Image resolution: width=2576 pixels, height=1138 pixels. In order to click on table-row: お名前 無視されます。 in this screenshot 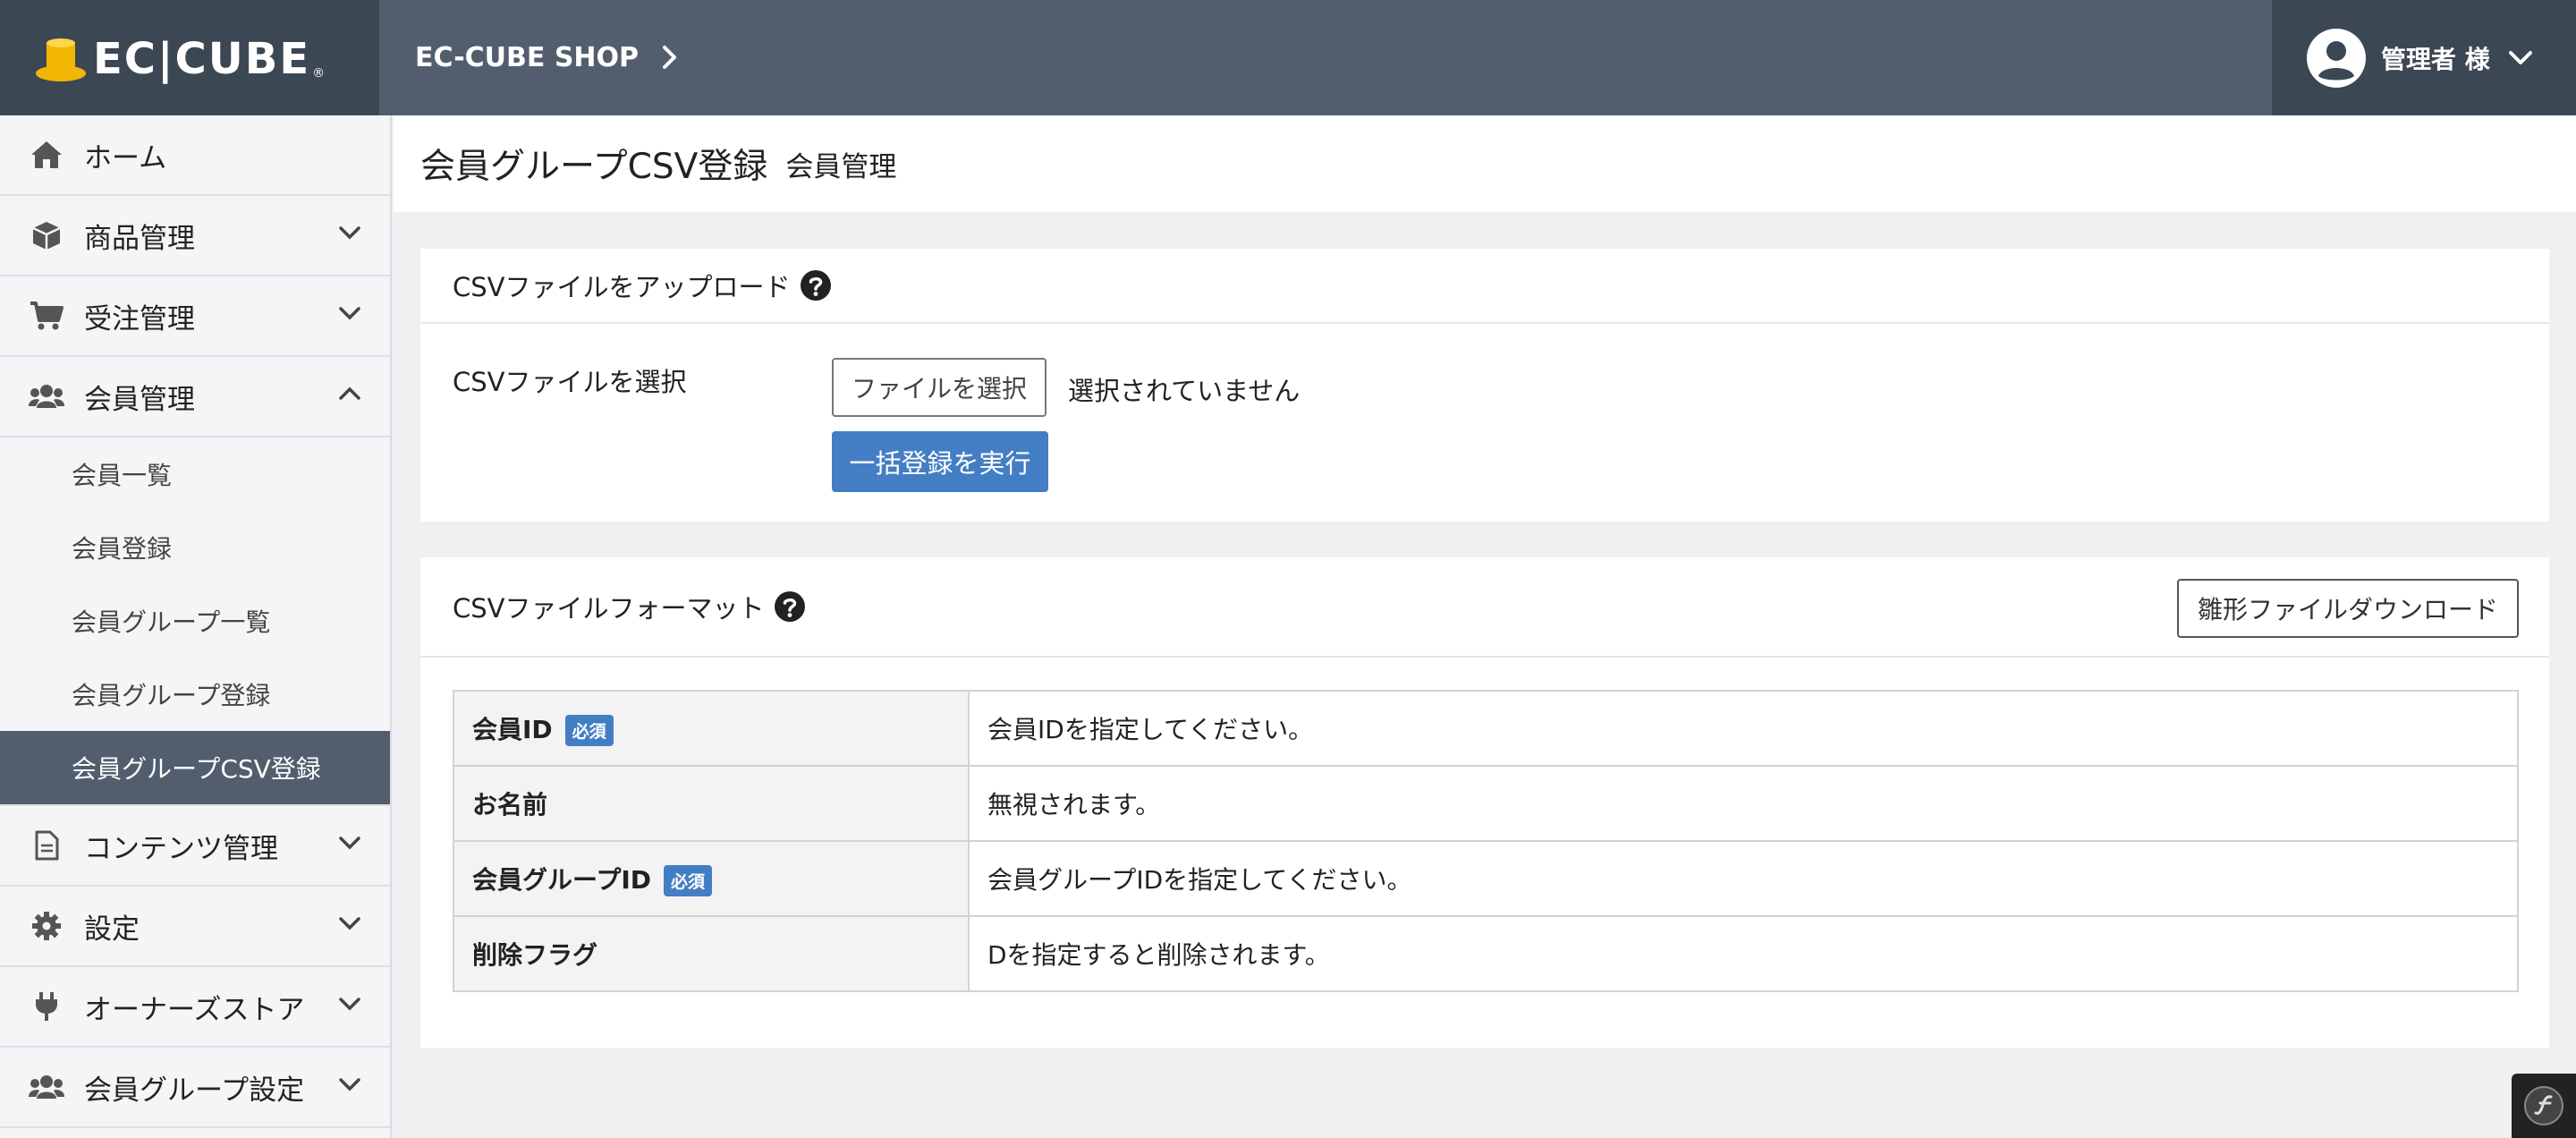, I will do `click(1486, 803)`.